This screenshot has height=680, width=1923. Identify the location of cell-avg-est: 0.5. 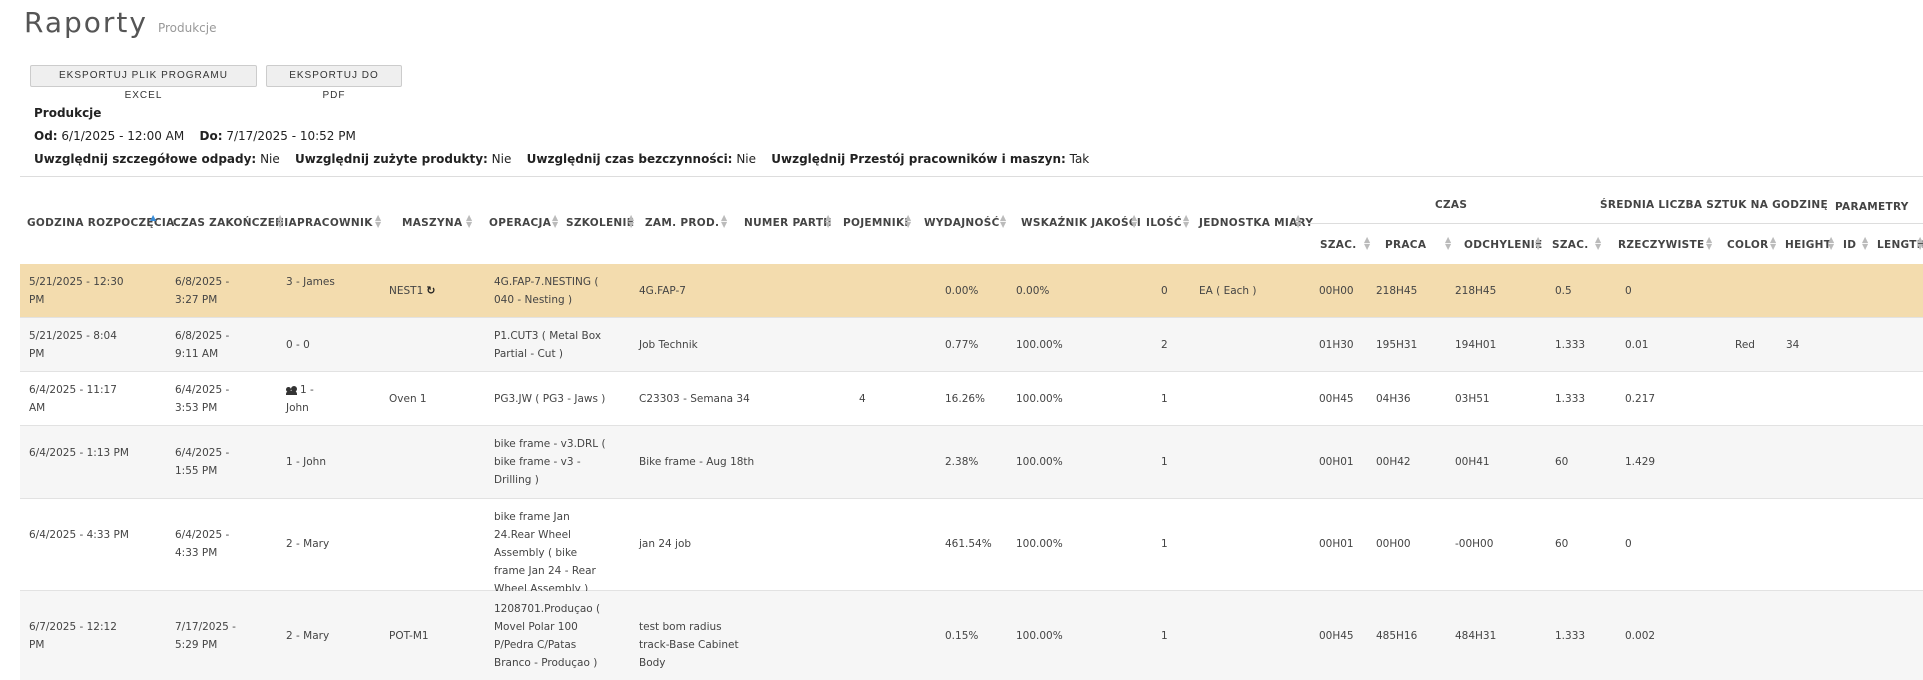
(1563, 291).